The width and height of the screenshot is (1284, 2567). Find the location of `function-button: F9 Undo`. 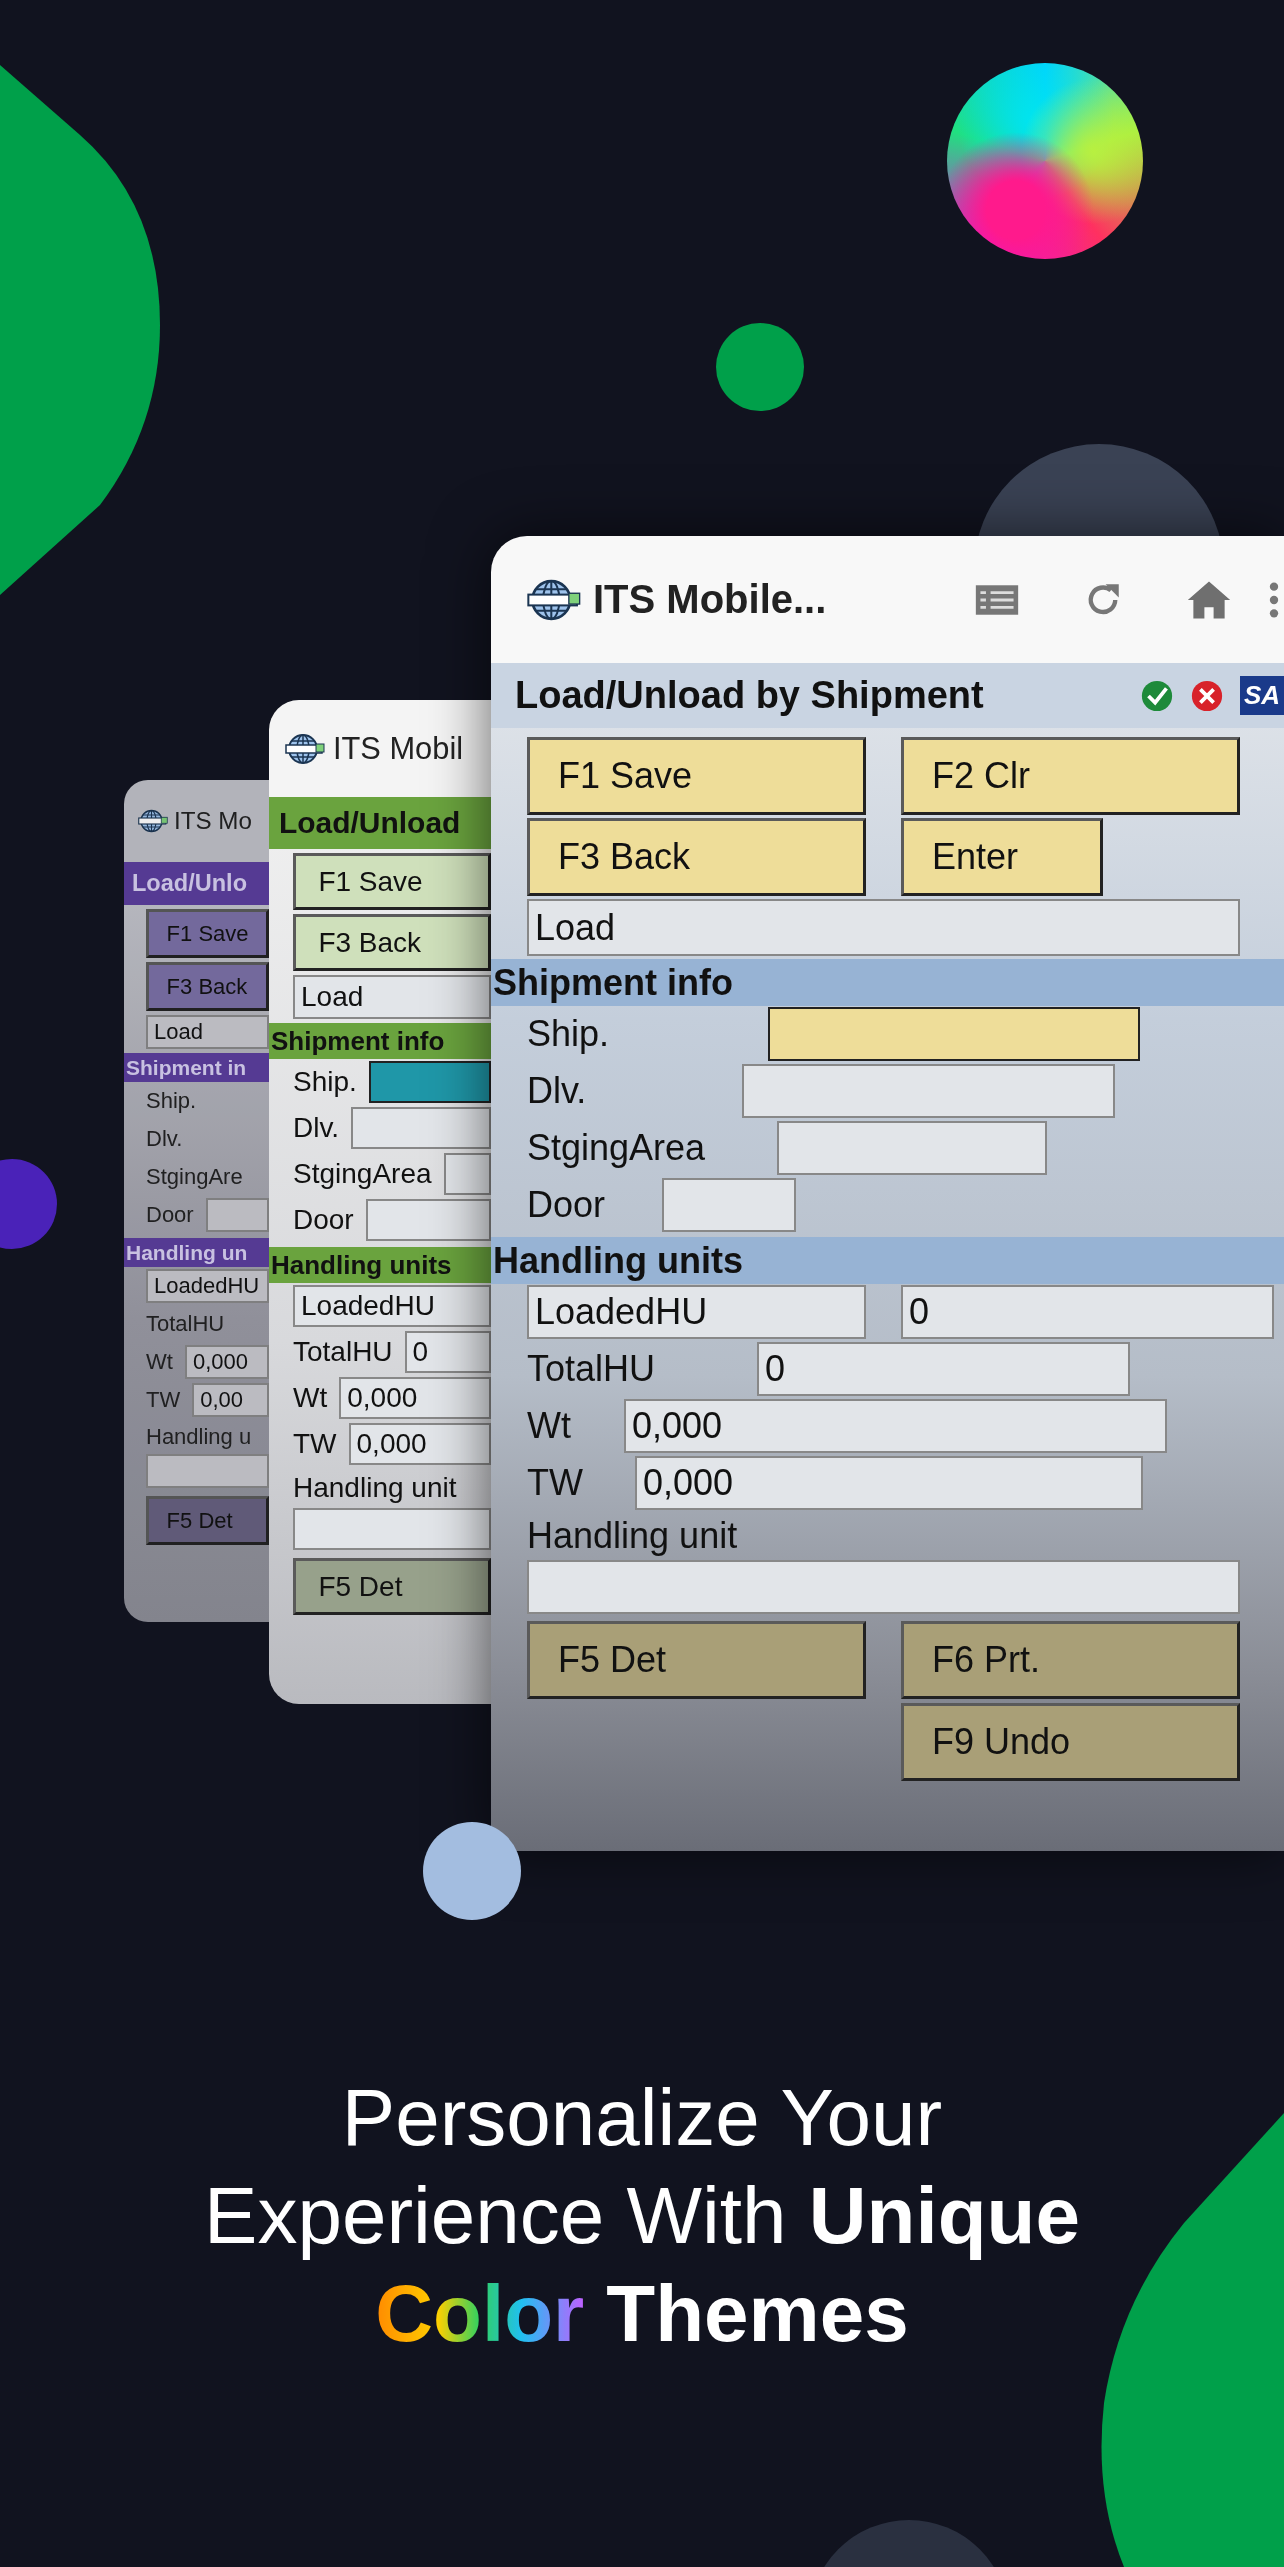

function-button: F9 Undo is located at coordinates (1070, 1741).